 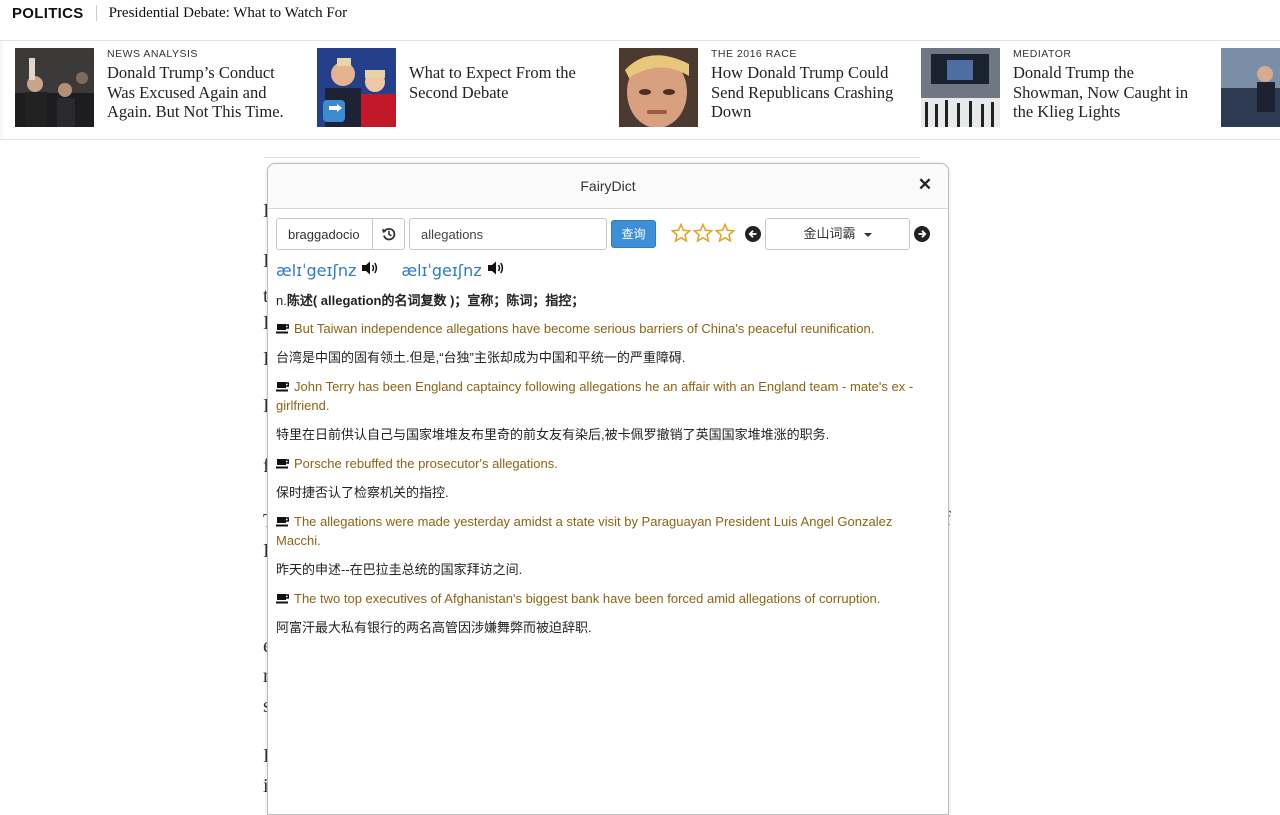 What do you see at coordinates (867, 234) in the screenshot?
I see `caret-down-icon` at bounding box center [867, 234].